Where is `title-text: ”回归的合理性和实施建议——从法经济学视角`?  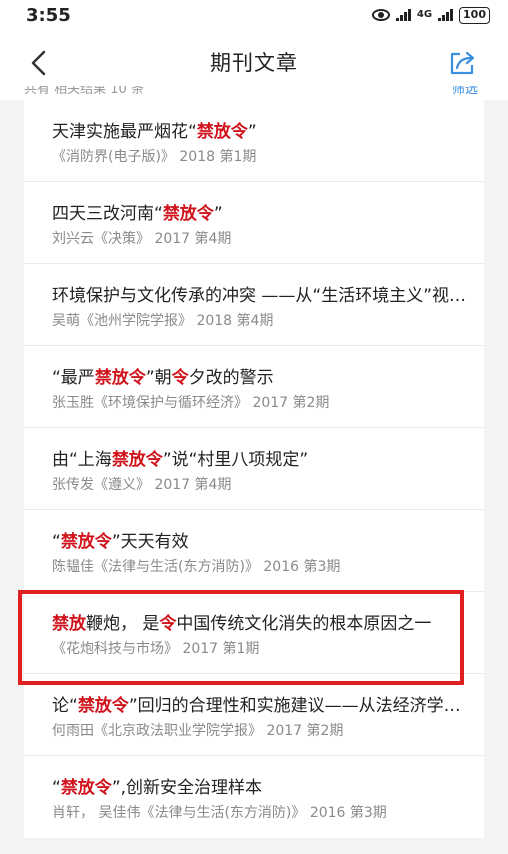
title-text: ”回归的合理性和实施建议——从法经济学视角 is located at coordinates (300, 706).